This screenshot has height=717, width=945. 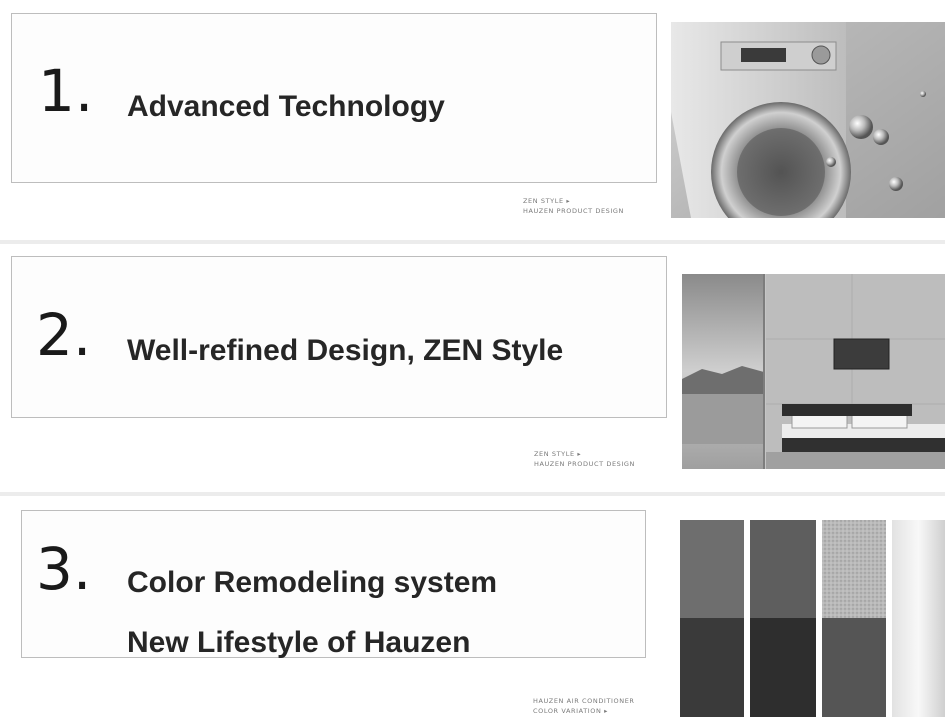 I want to click on feature-2-caption-line-1: ZEN STYLE ▸, so click(x=558, y=454).